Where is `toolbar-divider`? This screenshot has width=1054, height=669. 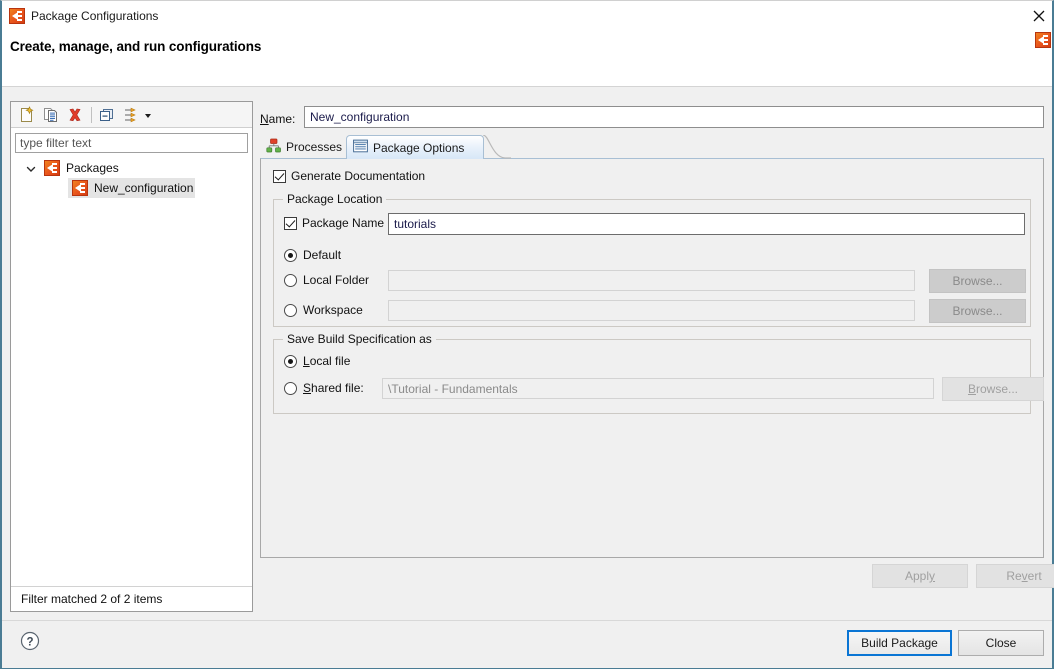
toolbar-divider is located at coordinates (91, 115).